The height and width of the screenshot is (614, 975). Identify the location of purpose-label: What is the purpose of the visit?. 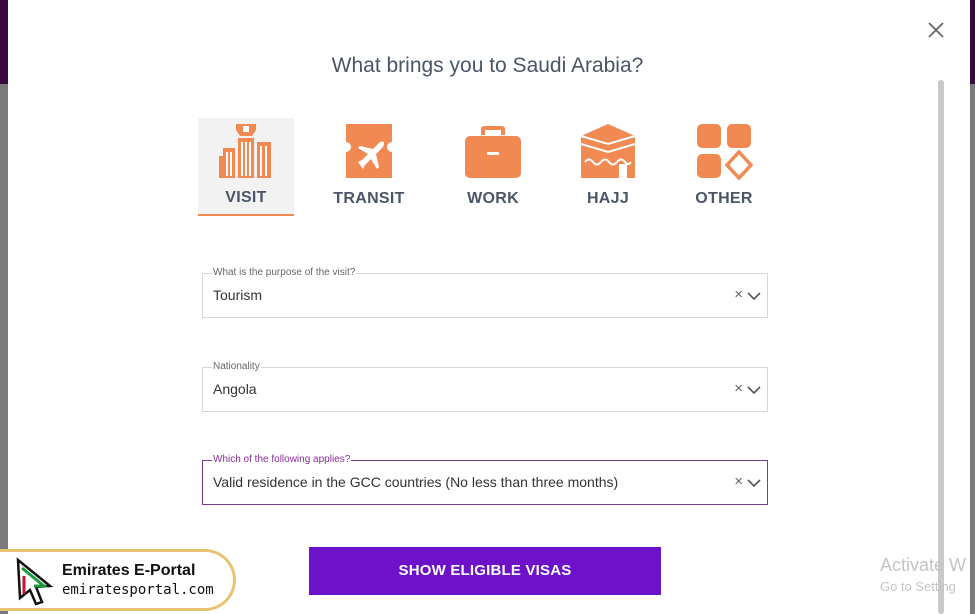
(284, 272).